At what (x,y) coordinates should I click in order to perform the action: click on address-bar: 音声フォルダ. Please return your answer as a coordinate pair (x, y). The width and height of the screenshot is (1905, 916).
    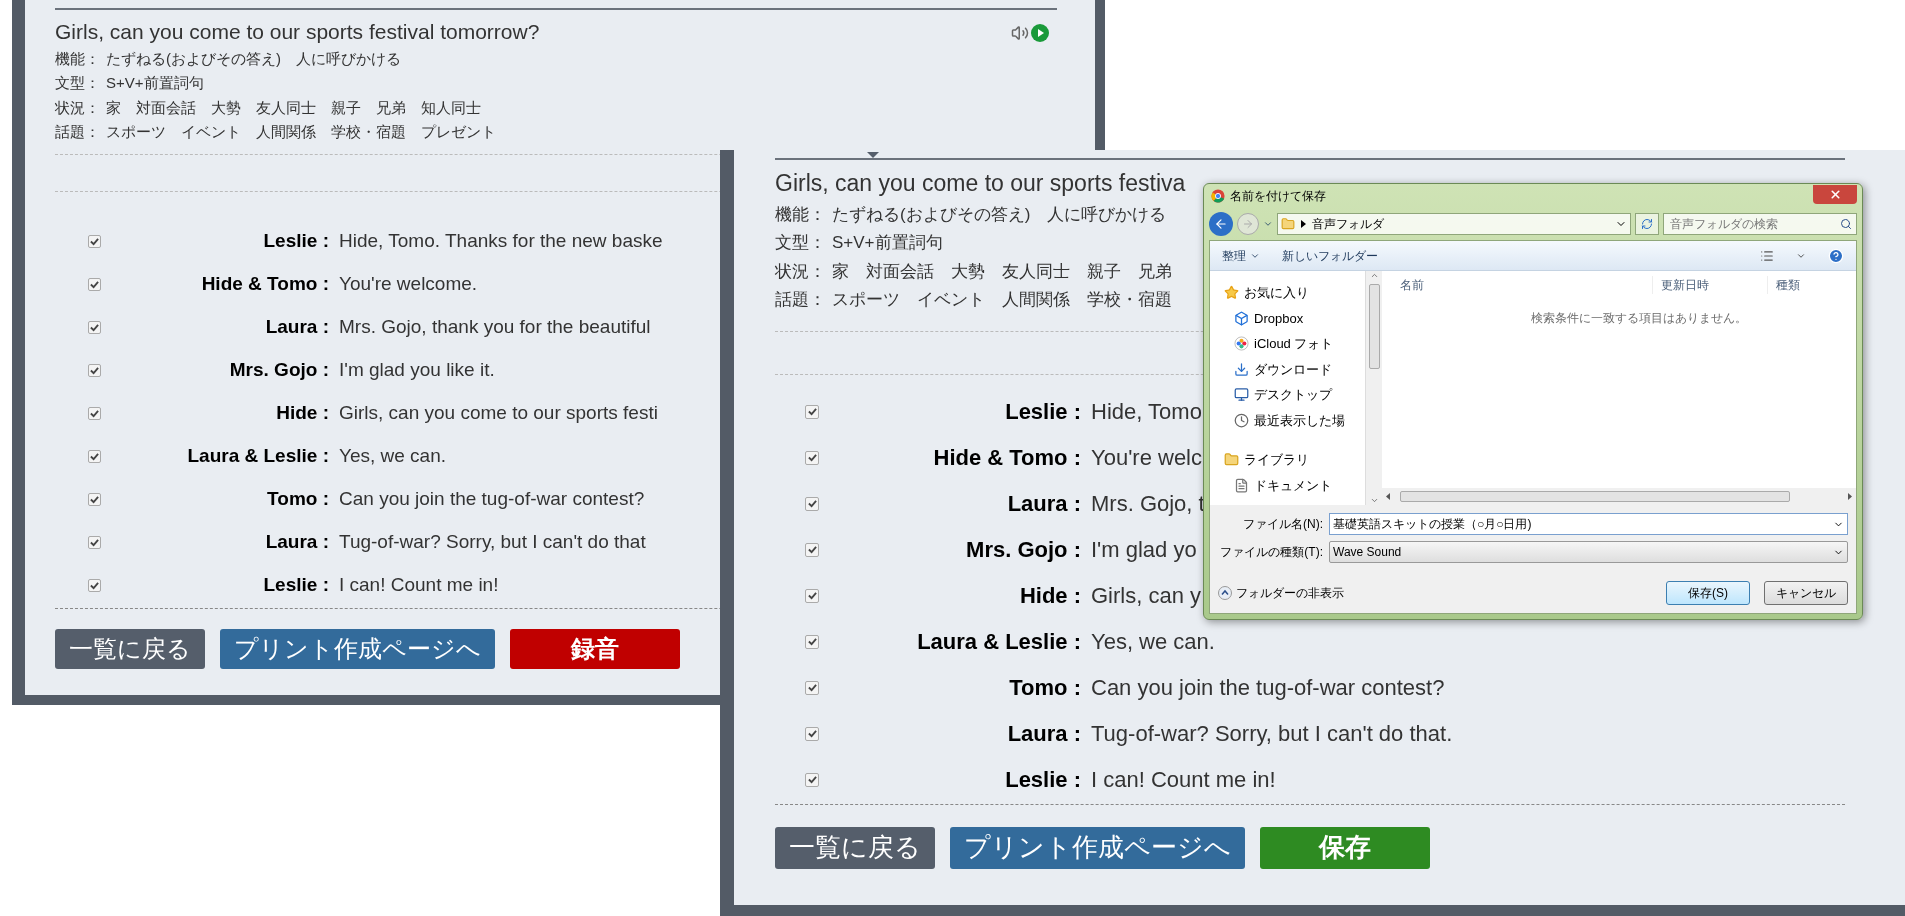
    Looking at the image, I should click on (1454, 224).